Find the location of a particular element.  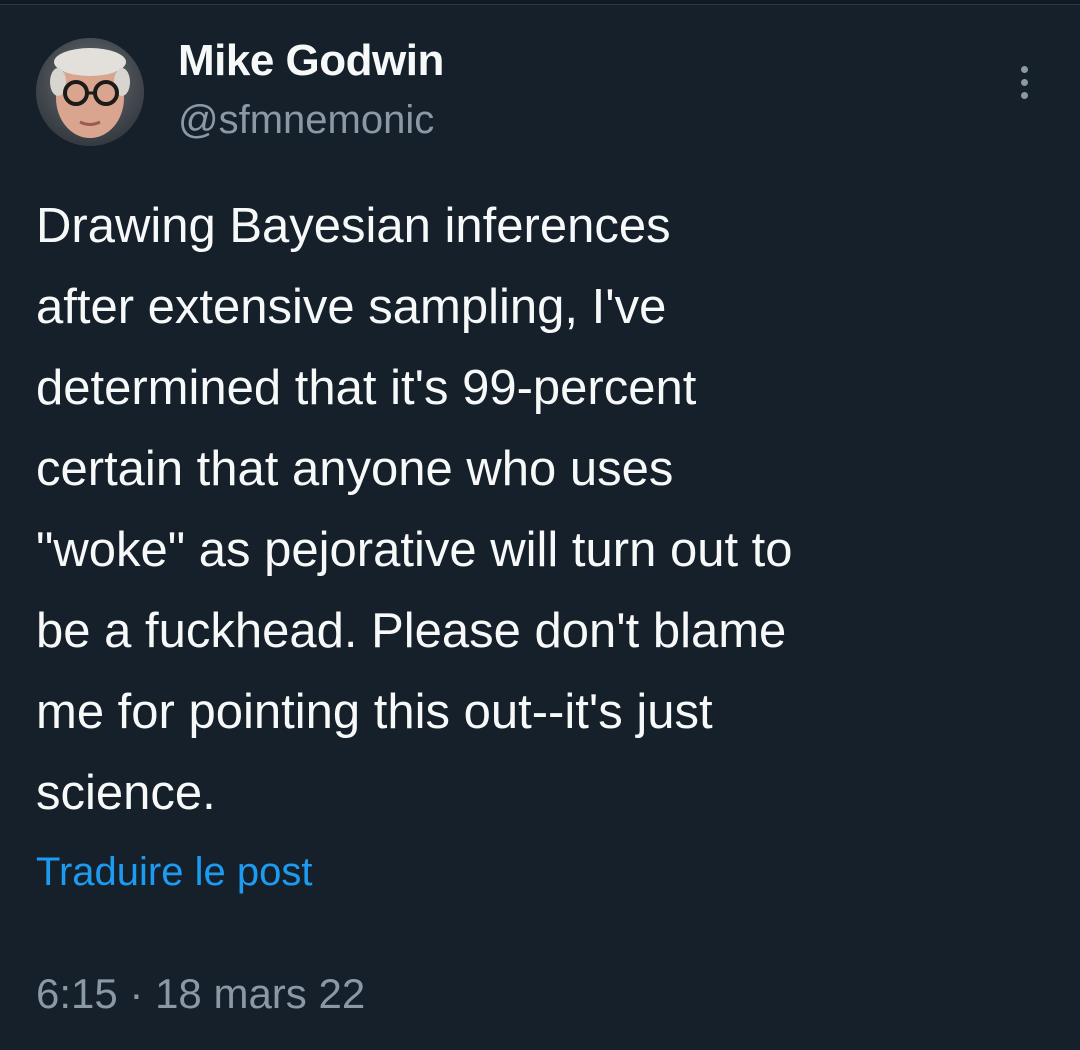

avatar is located at coordinates (90, 92).